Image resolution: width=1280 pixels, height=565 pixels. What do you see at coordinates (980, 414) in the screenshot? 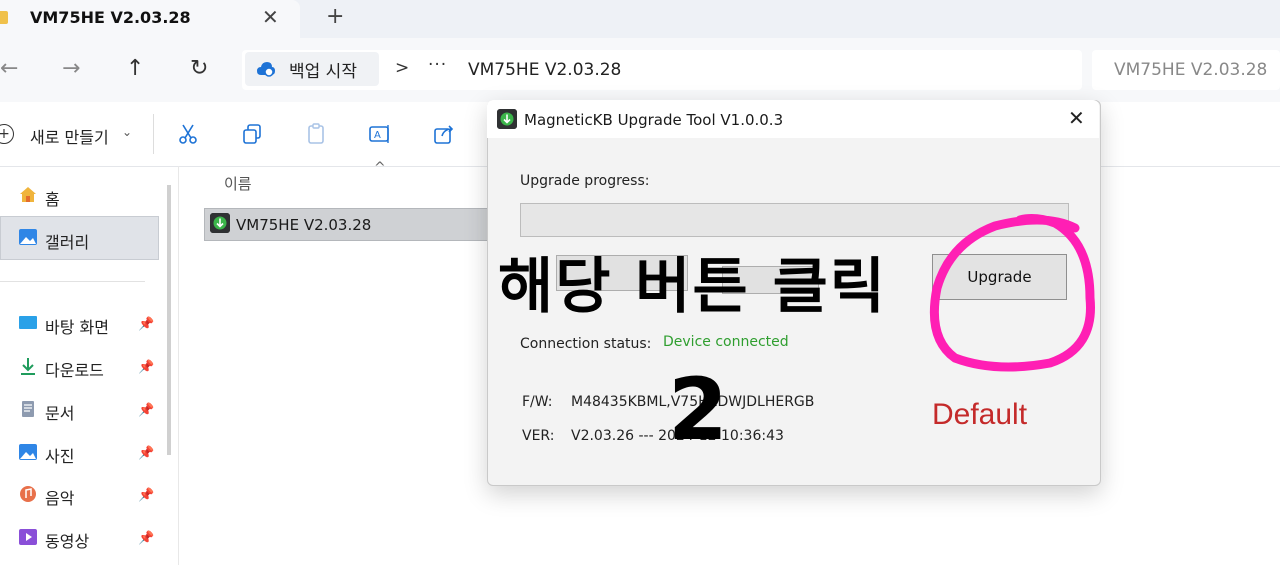
I see `default-label: Default` at bounding box center [980, 414].